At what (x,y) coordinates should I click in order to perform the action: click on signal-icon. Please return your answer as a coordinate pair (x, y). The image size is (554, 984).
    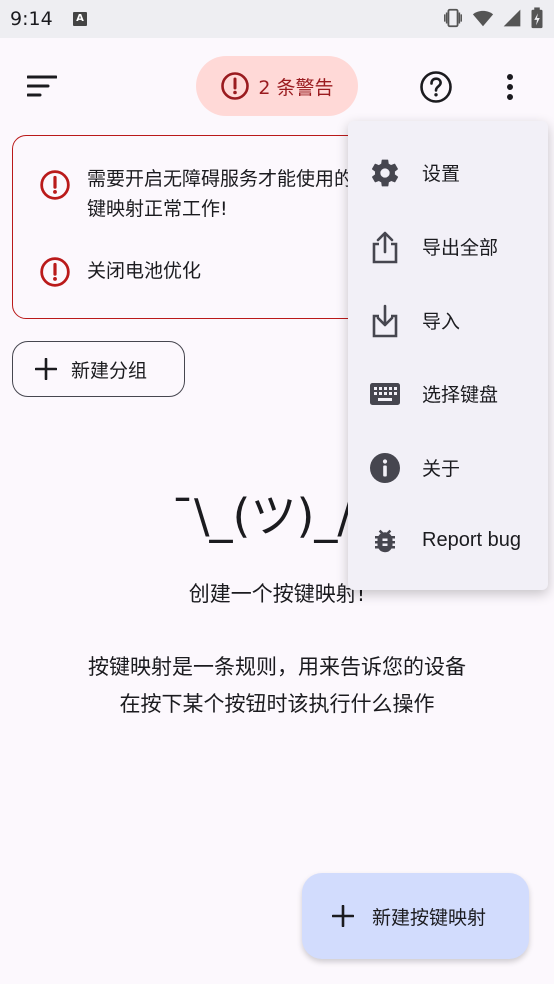
    Looking at the image, I should click on (512, 18).